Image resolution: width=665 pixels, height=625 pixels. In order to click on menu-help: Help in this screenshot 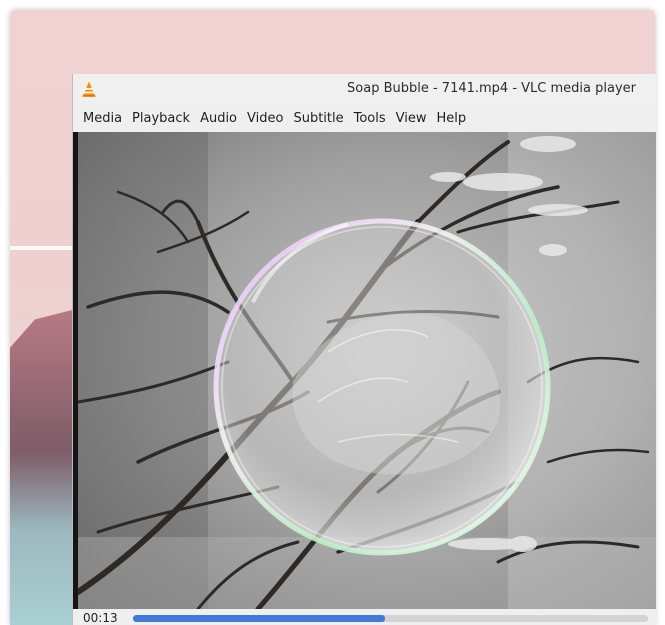, I will do `click(452, 118)`.